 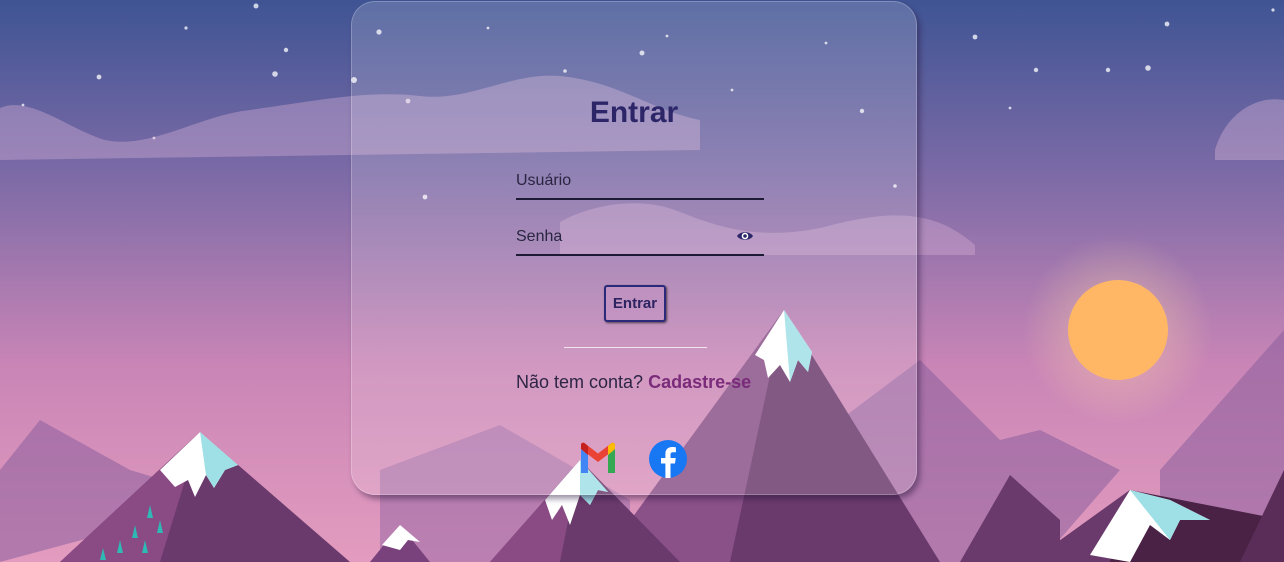 I want to click on password-input, so click(x=623, y=237).